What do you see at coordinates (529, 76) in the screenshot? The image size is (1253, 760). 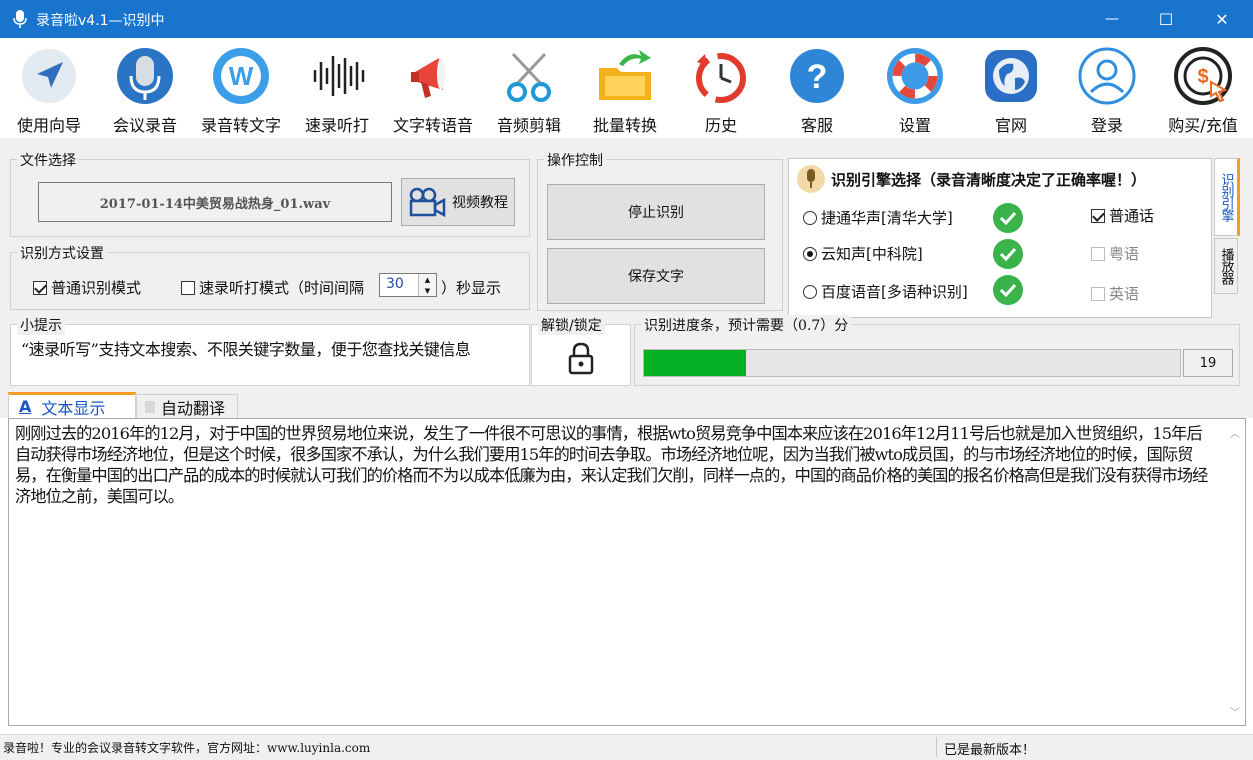 I see `scissors-icon` at bounding box center [529, 76].